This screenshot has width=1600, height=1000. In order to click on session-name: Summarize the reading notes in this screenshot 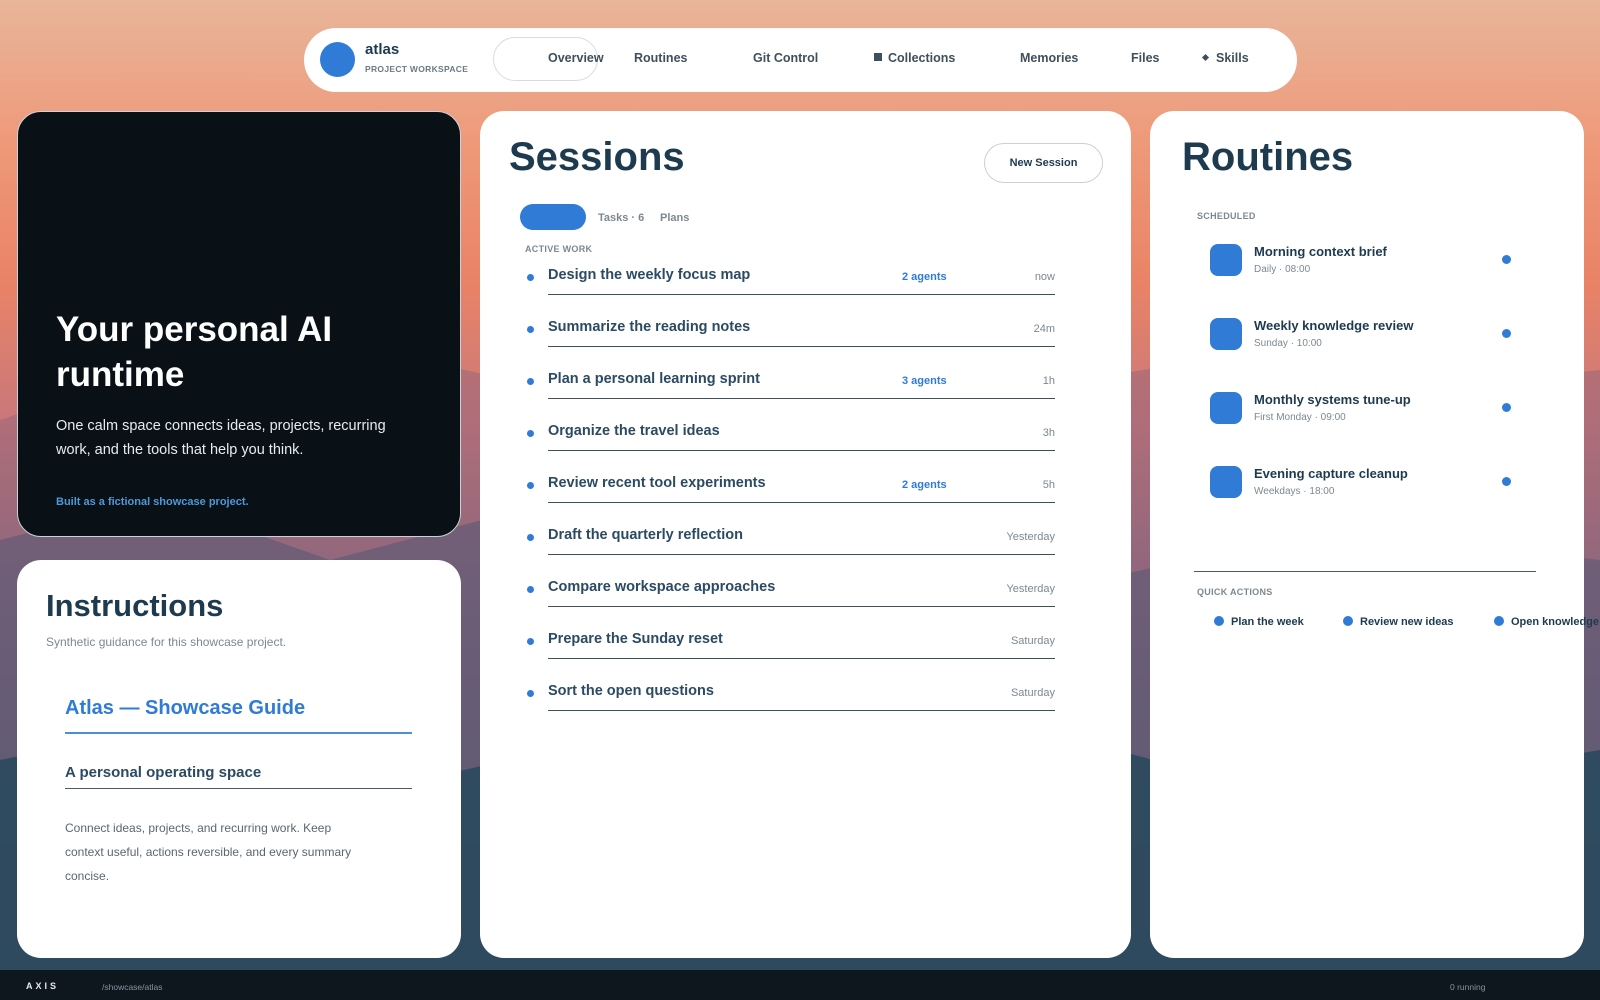, I will do `click(649, 327)`.